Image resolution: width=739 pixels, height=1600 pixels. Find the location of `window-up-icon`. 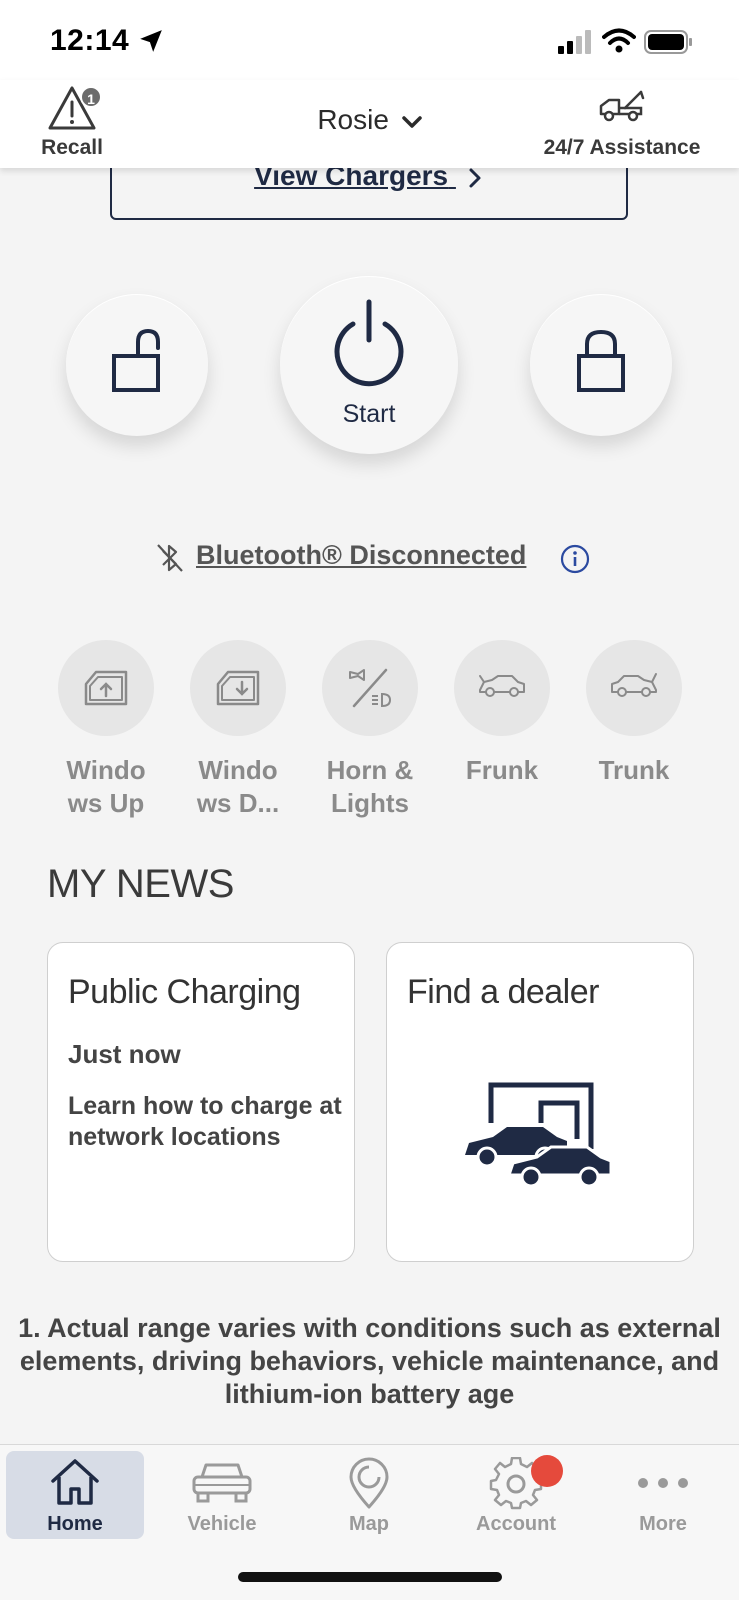

window-up-icon is located at coordinates (106, 688).